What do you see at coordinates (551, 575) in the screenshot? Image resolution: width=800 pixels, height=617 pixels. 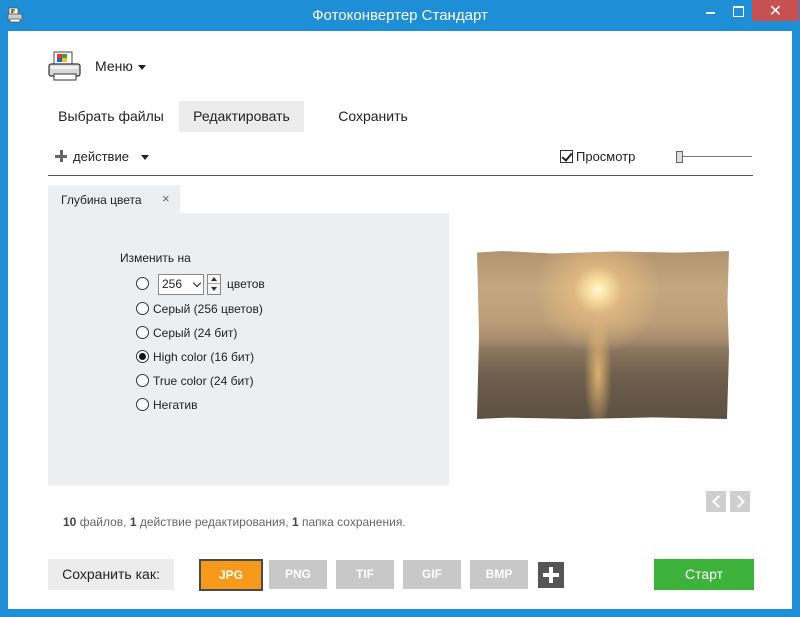 I see `add-format-button` at bounding box center [551, 575].